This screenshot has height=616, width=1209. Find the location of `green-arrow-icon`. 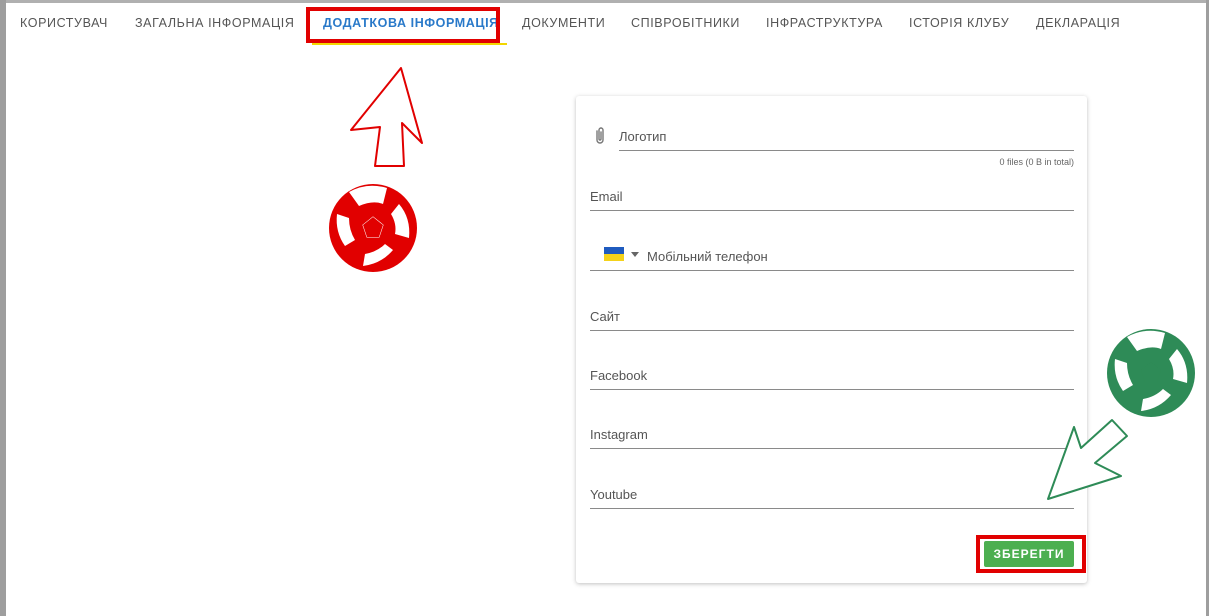

green-arrow-icon is located at coordinates (1087, 459).